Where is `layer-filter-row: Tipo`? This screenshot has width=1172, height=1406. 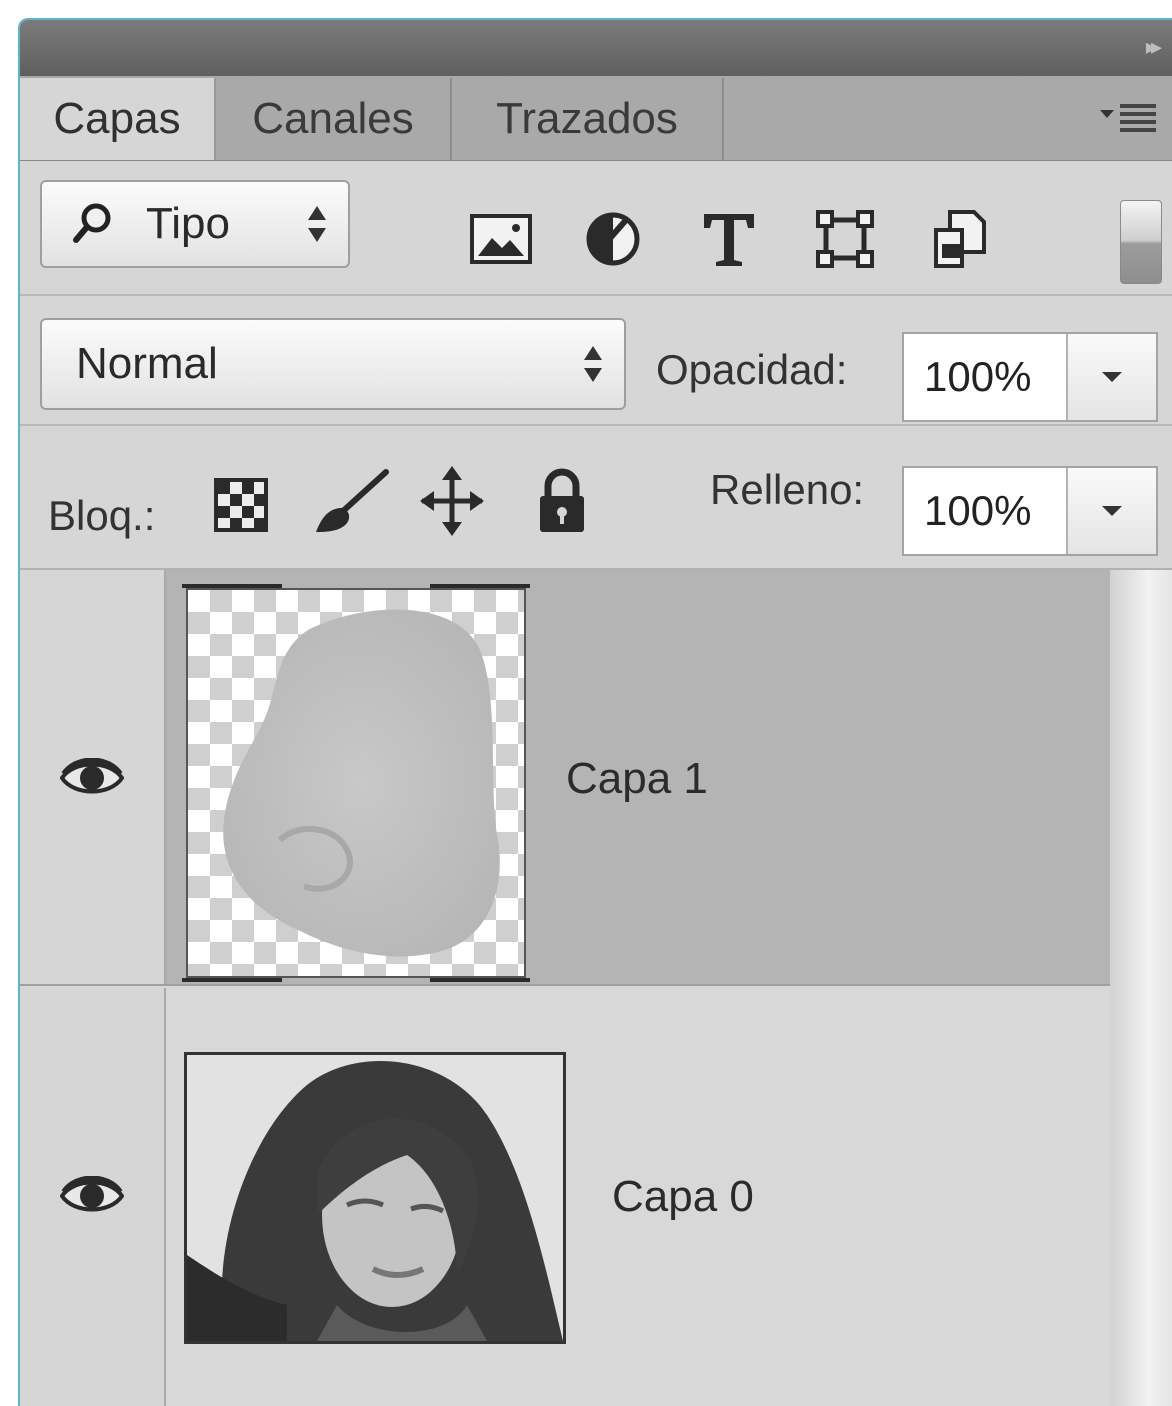 layer-filter-row: Tipo is located at coordinates (596, 228).